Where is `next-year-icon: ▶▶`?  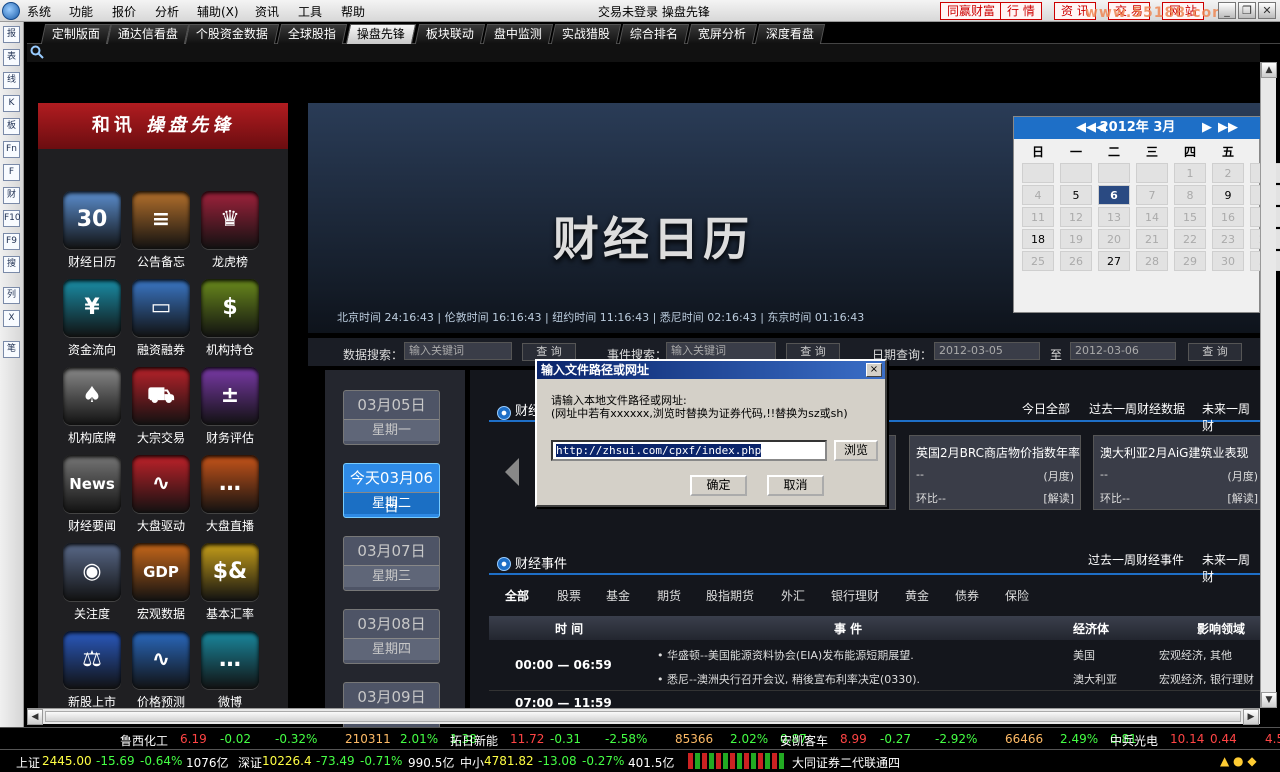 next-year-icon: ▶▶ is located at coordinates (1228, 128).